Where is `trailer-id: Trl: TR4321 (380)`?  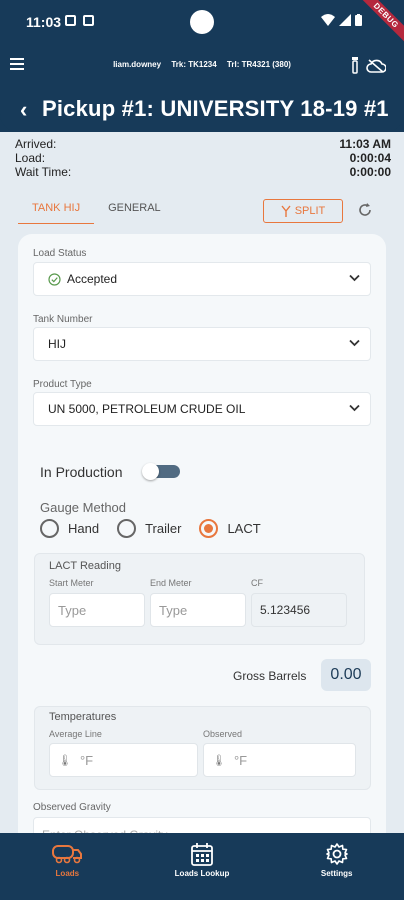
trailer-id: Trl: TR4321 (380) is located at coordinates (258, 64).